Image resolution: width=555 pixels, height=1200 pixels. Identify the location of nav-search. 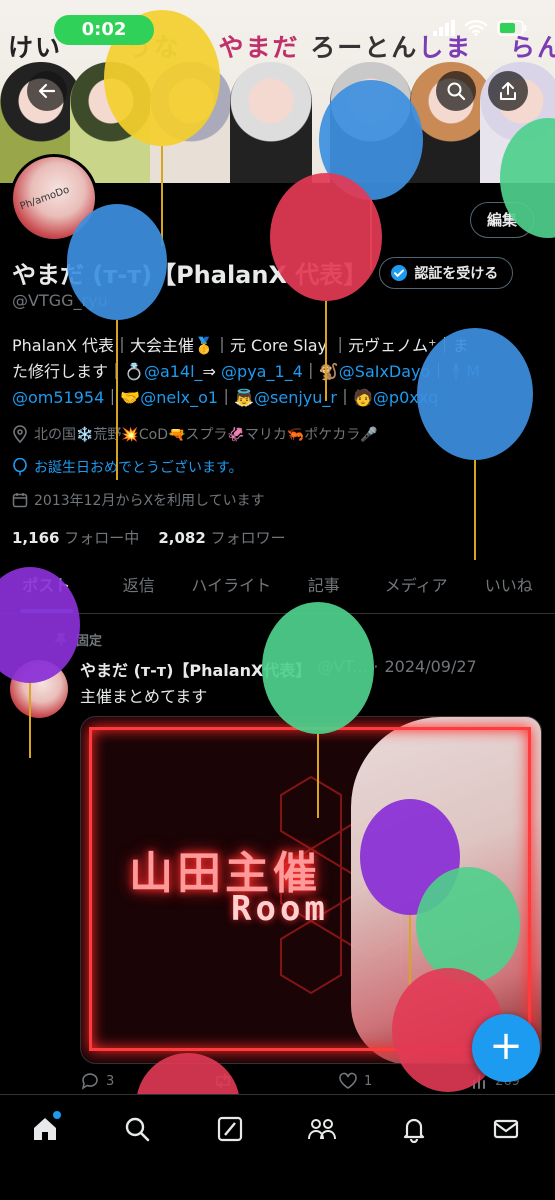
(137, 1129).